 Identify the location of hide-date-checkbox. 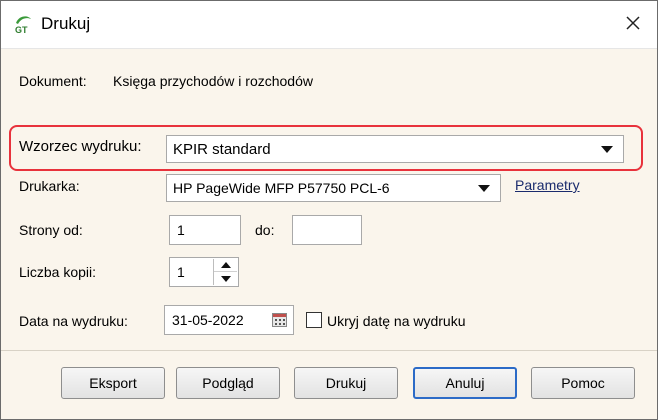
(314, 320).